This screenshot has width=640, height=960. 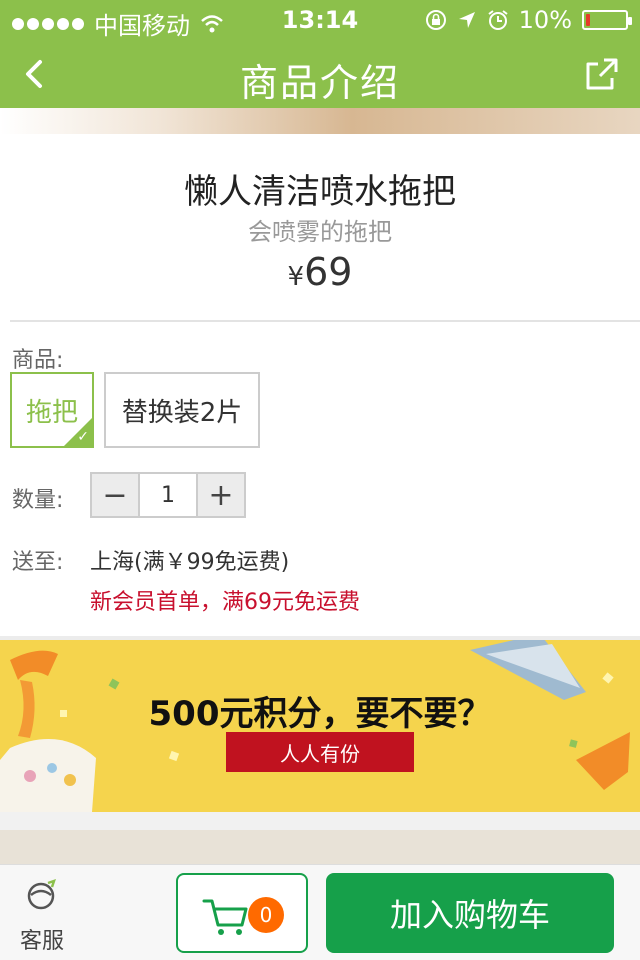 I want to click on product-option-label: 商品:, so click(x=38, y=360).